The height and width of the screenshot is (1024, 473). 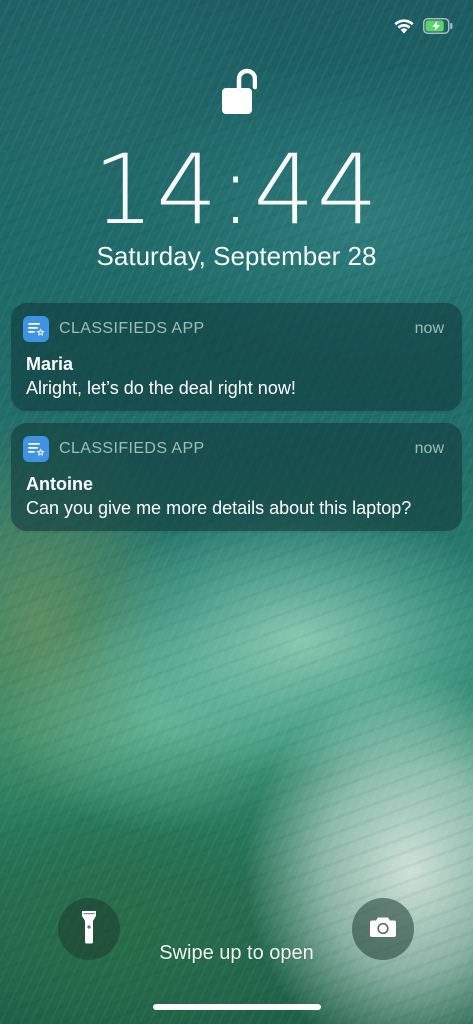 What do you see at coordinates (59, 484) in the screenshot?
I see `notification-title: Antoine` at bounding box center [59, 484].